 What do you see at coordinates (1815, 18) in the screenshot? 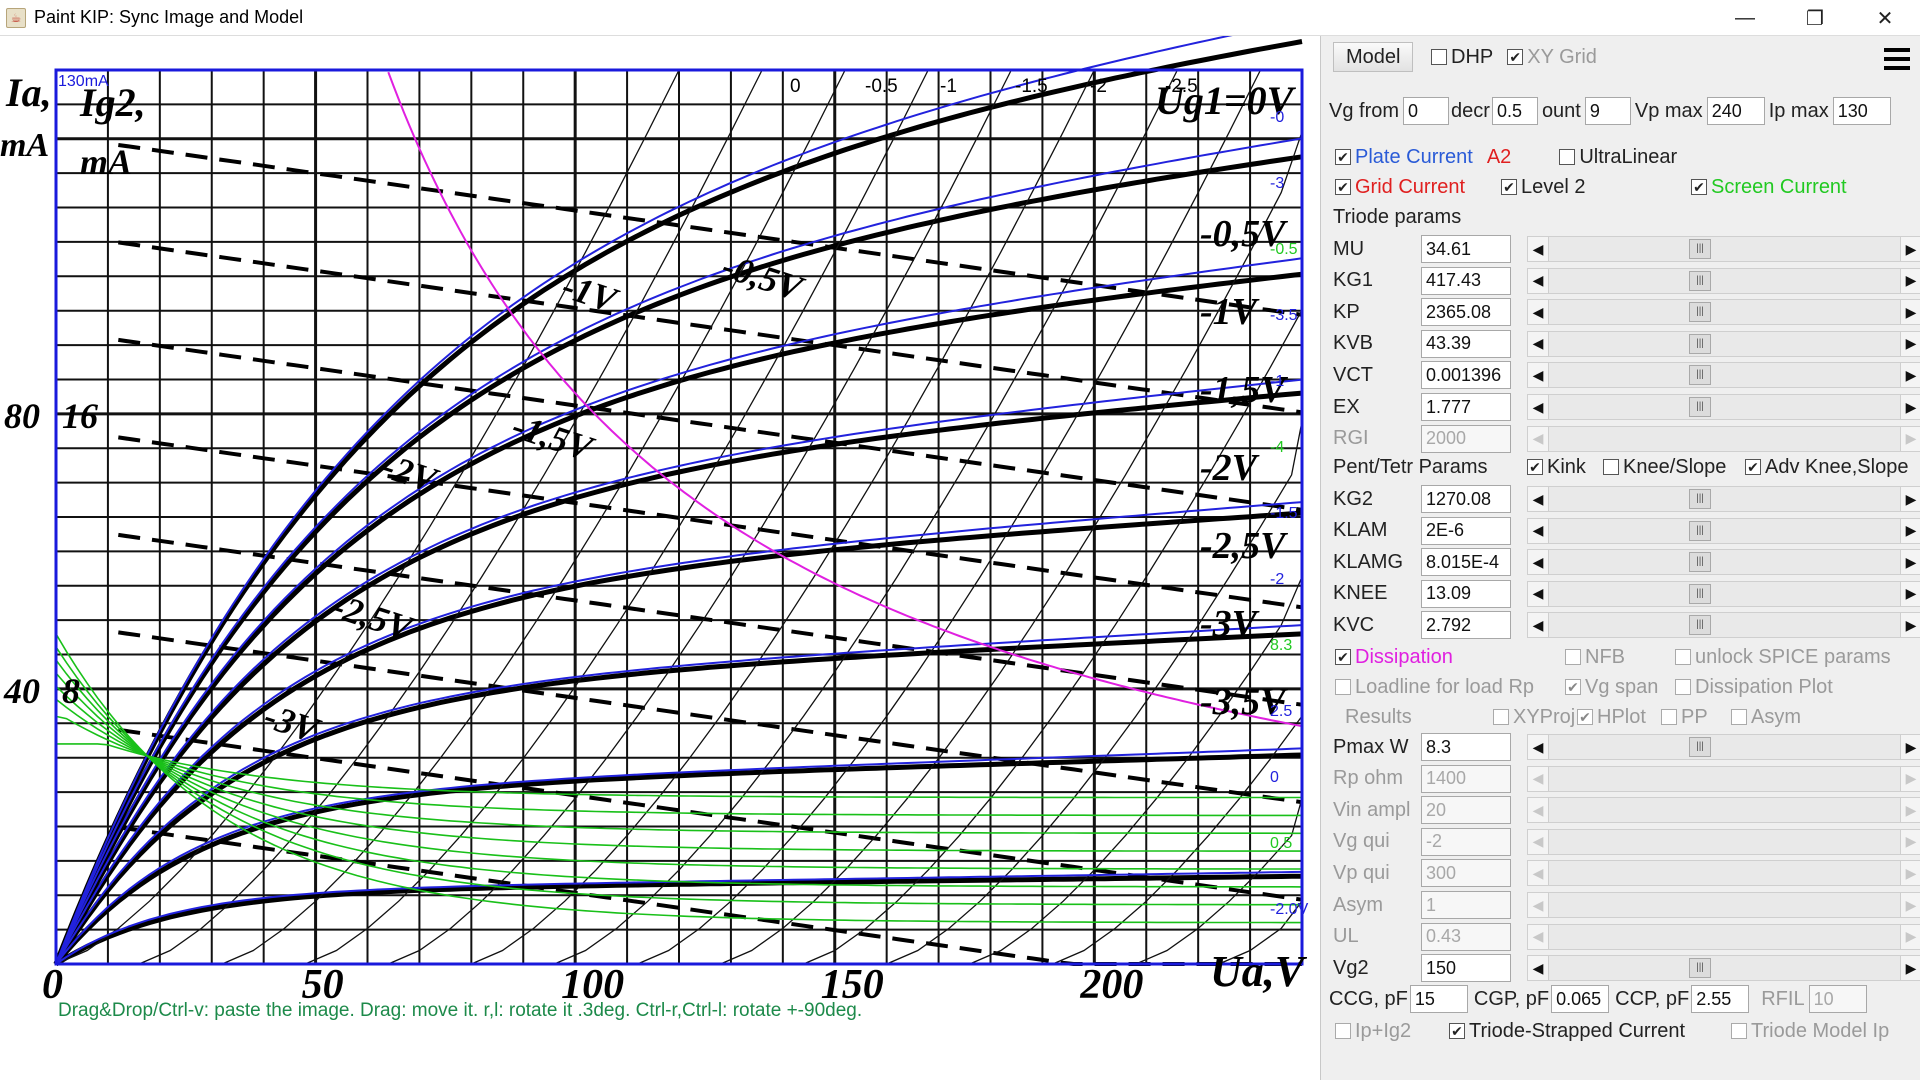
I see `maximize-button: ❐` at bounding box center [1815, 18].